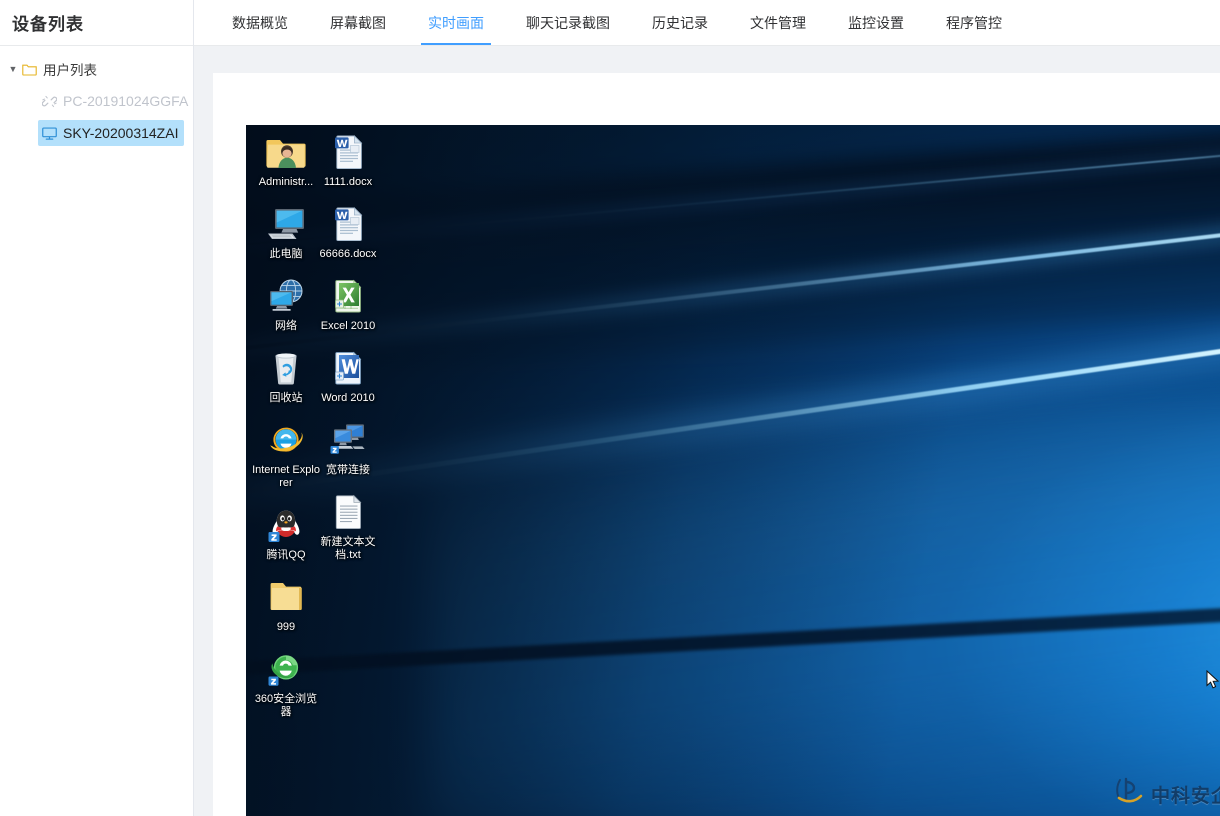 The height and width of the screenshot is (816, 1220). I want to click on desktop-icon-1111-docx: 1111.docx, so click(348, 160).